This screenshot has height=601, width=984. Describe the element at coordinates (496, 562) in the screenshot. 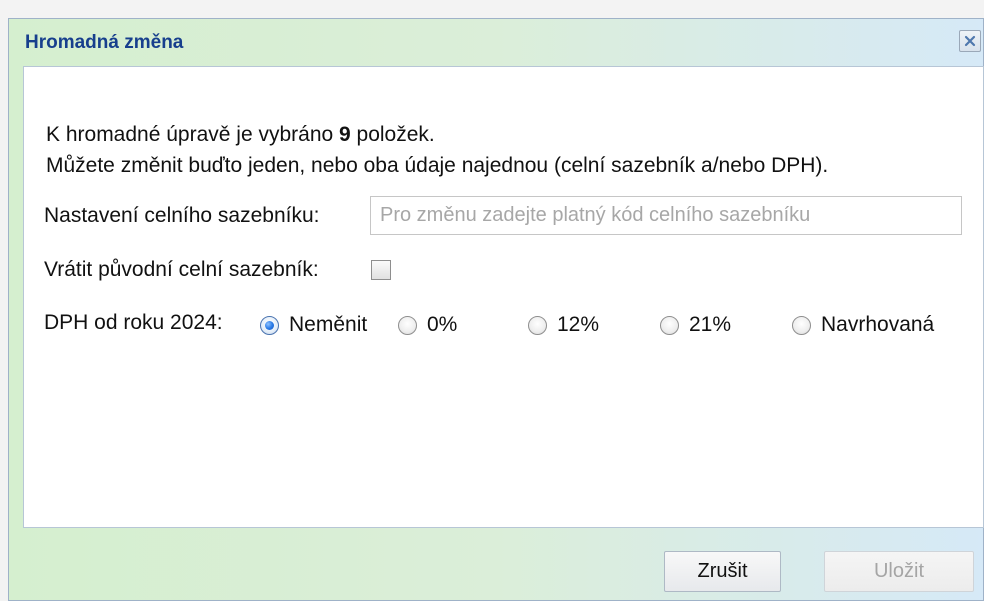

I see `dialog-footer: Zrušit Uložit` at that location.